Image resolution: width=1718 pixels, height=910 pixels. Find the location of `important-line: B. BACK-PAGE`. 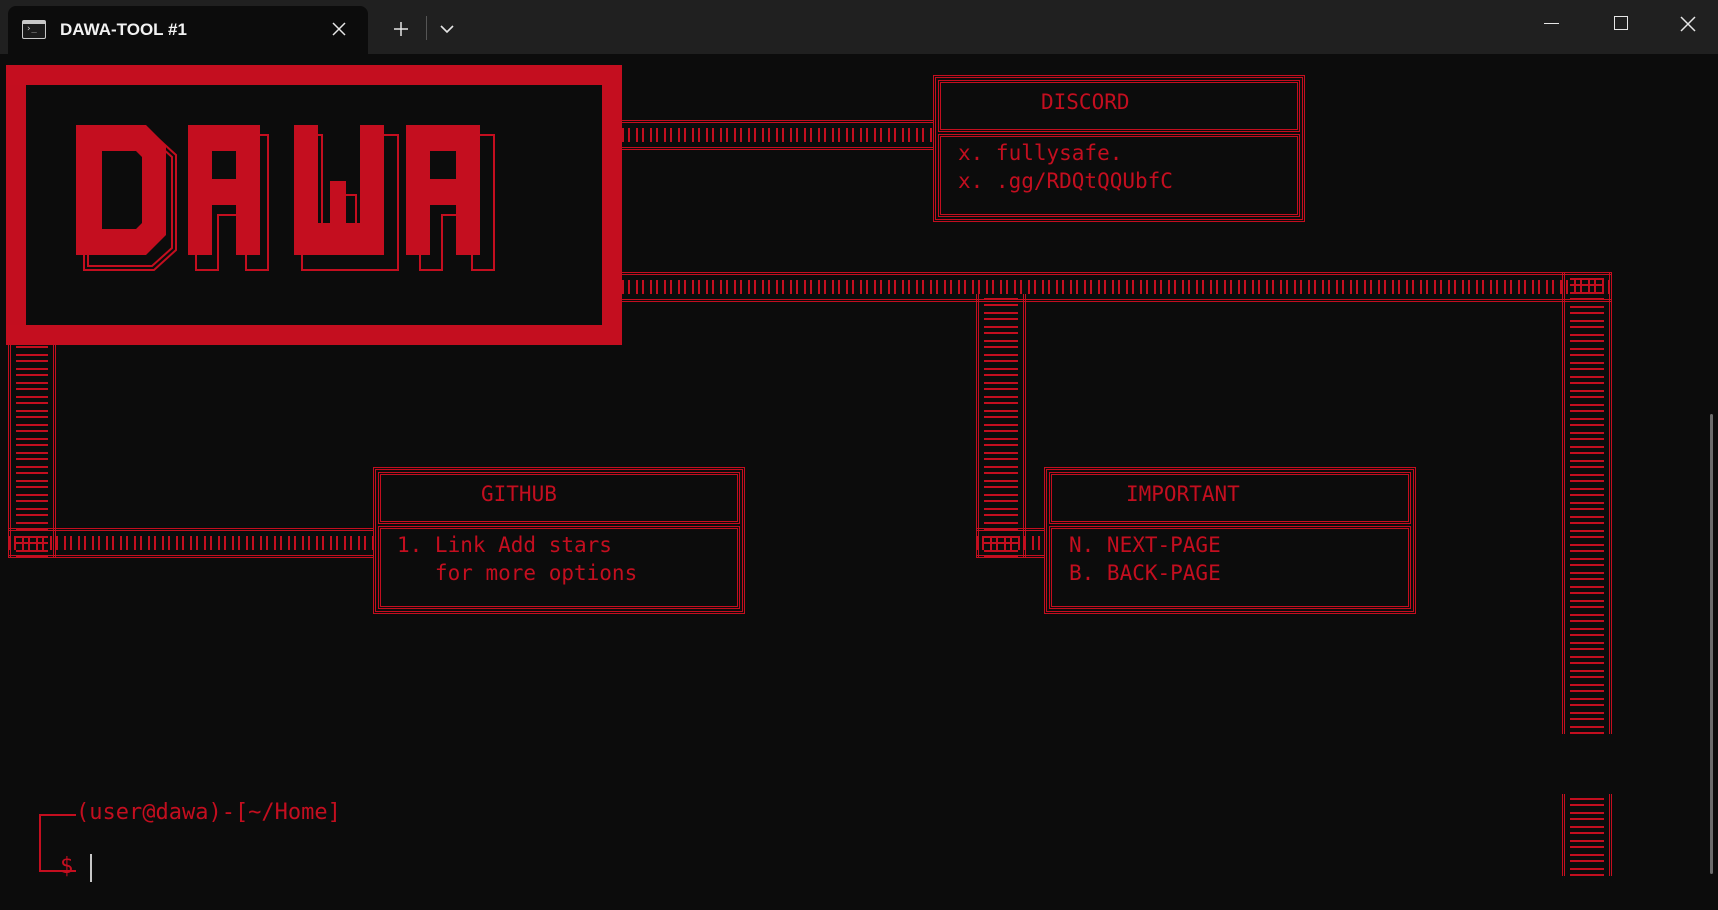

important-line: B. BACK-PAGE is located at coordinates (1145, 573).